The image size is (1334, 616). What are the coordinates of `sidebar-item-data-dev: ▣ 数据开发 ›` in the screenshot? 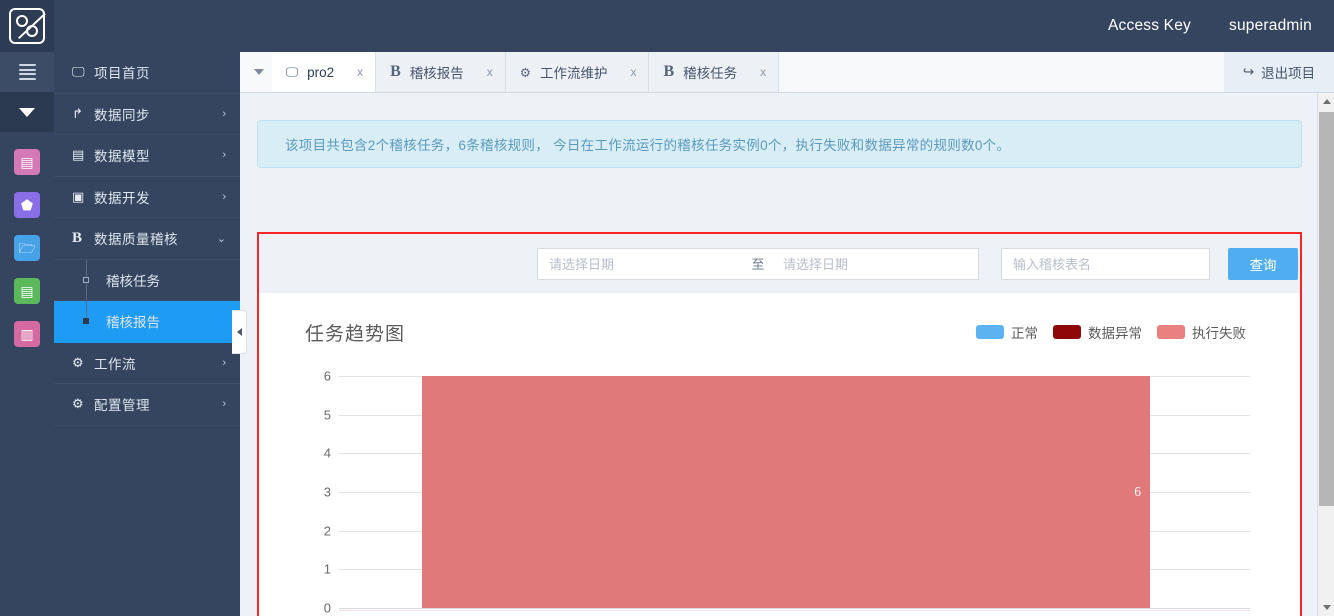 It's located at (147, 197).